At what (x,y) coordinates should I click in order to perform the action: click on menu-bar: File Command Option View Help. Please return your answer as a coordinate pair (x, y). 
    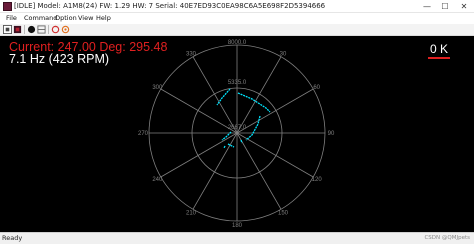
    Looking at the image, I should click on (237, 18).